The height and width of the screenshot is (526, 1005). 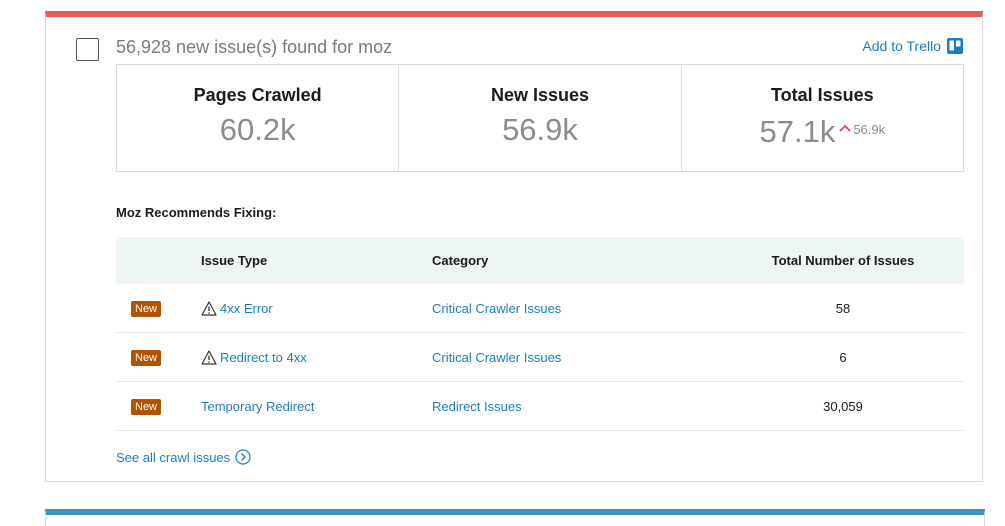 I want to click on add-to-trello-link: Add to Trello, so click(x=912, y=46).